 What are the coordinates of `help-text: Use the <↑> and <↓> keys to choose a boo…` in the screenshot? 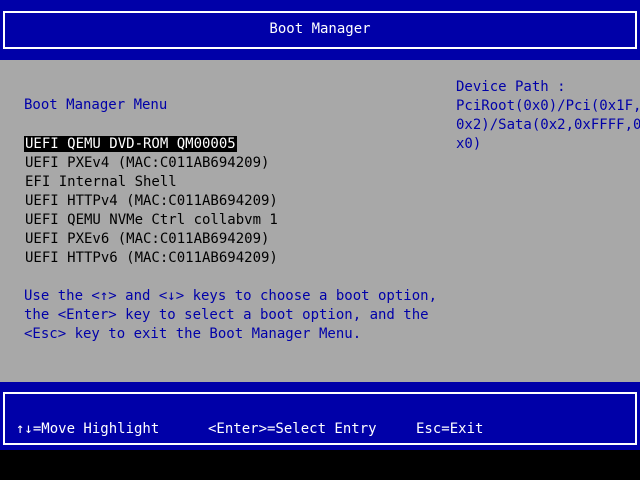 It's located at (230, 315).